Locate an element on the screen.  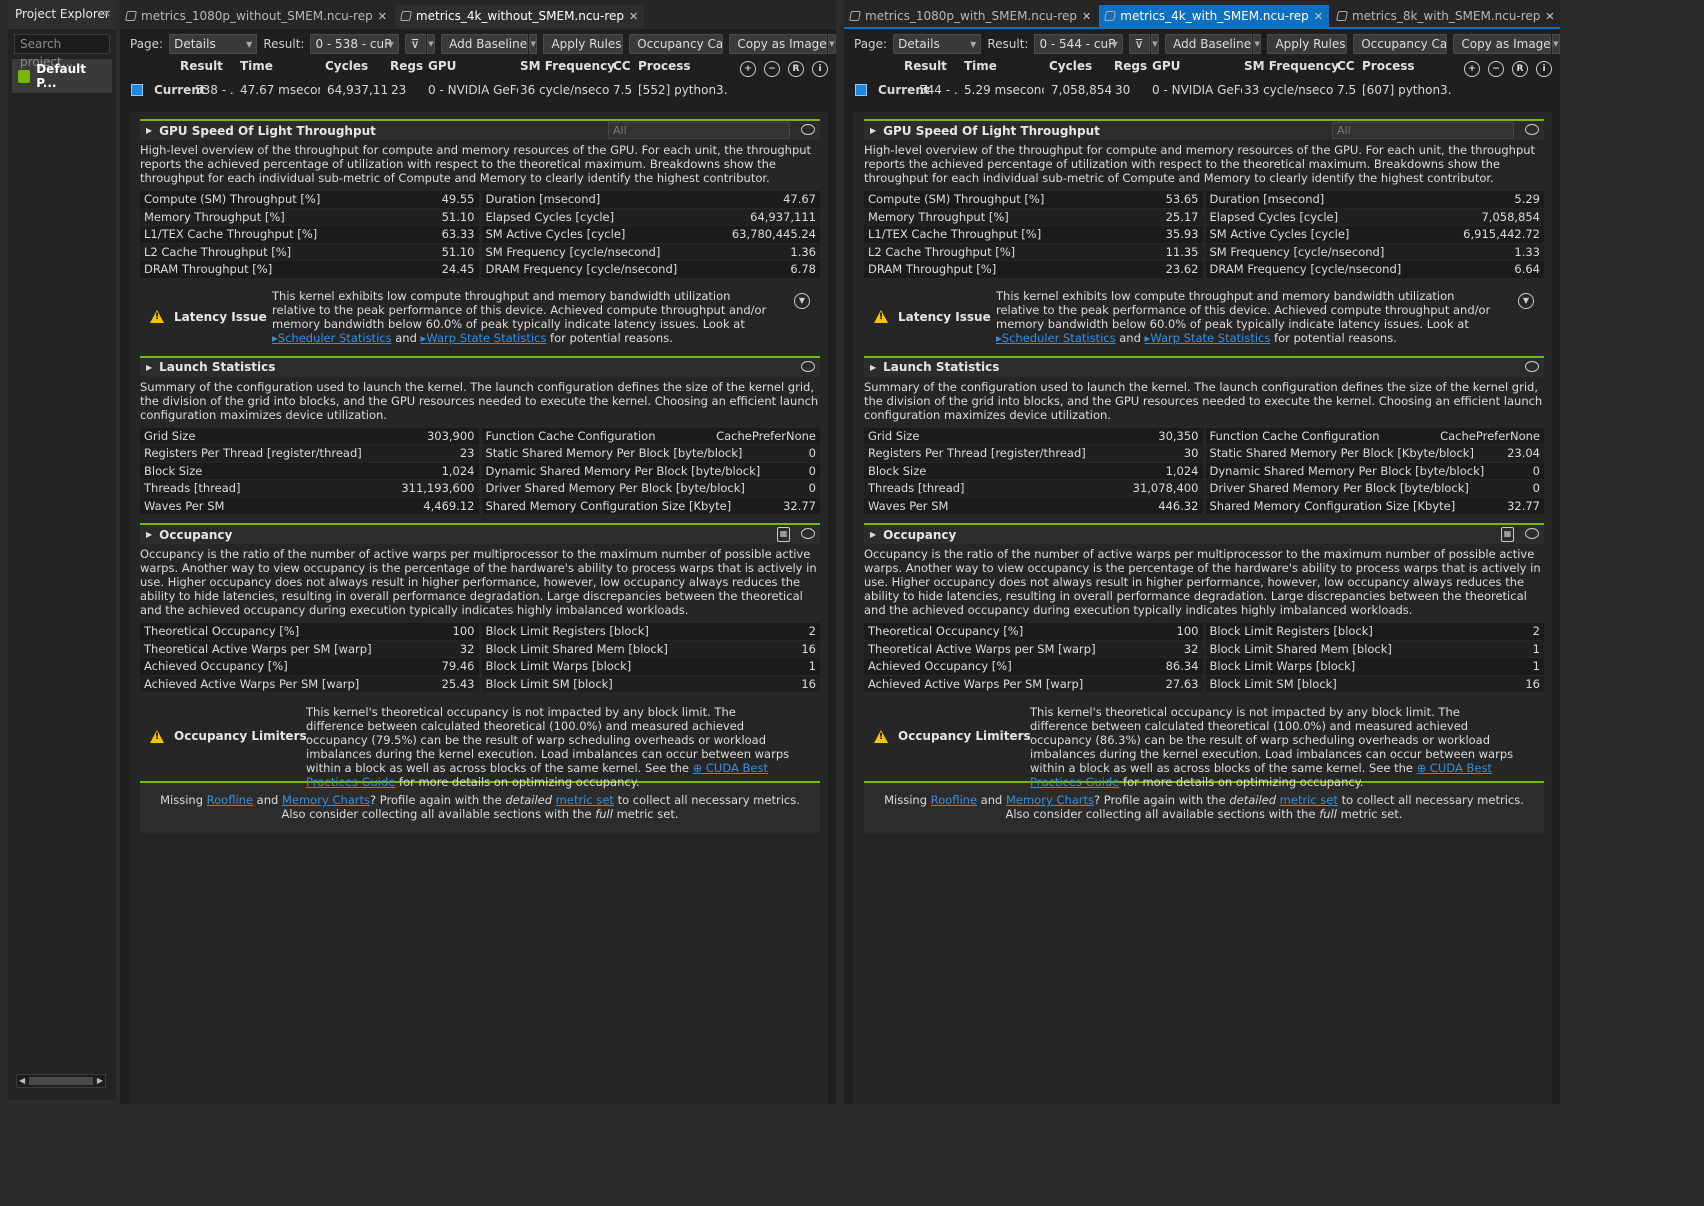
report-tab: metrics_8k_with_SMEM.ncu-rep ✕ is located at coordinates (1446, 16).